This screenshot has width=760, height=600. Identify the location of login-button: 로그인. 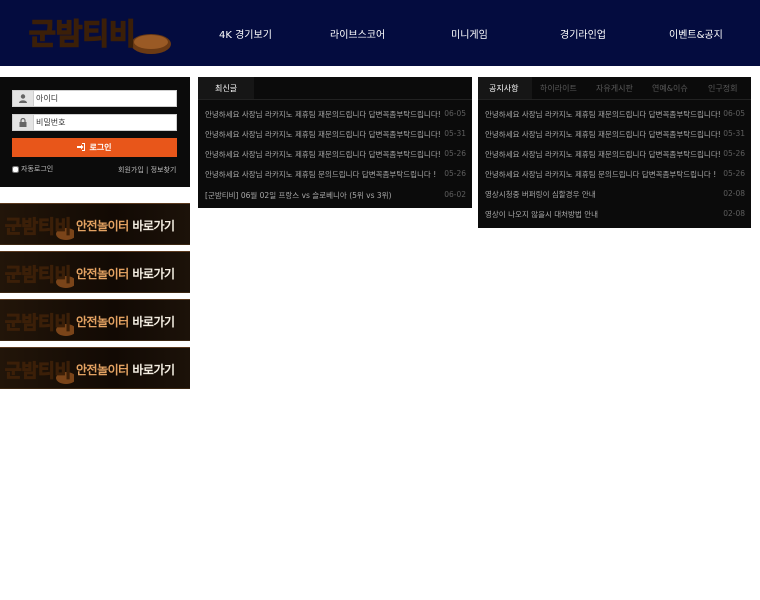
(94, 147).